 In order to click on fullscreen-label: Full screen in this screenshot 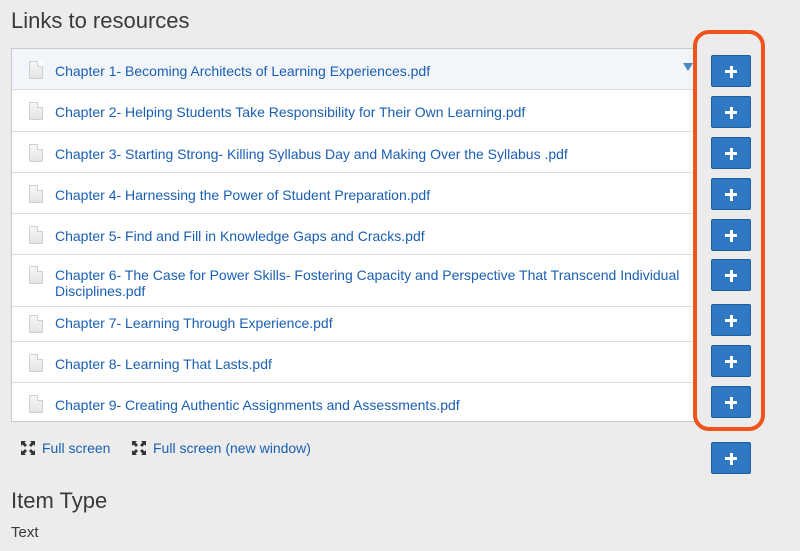, I will do `click(76, 448)`.